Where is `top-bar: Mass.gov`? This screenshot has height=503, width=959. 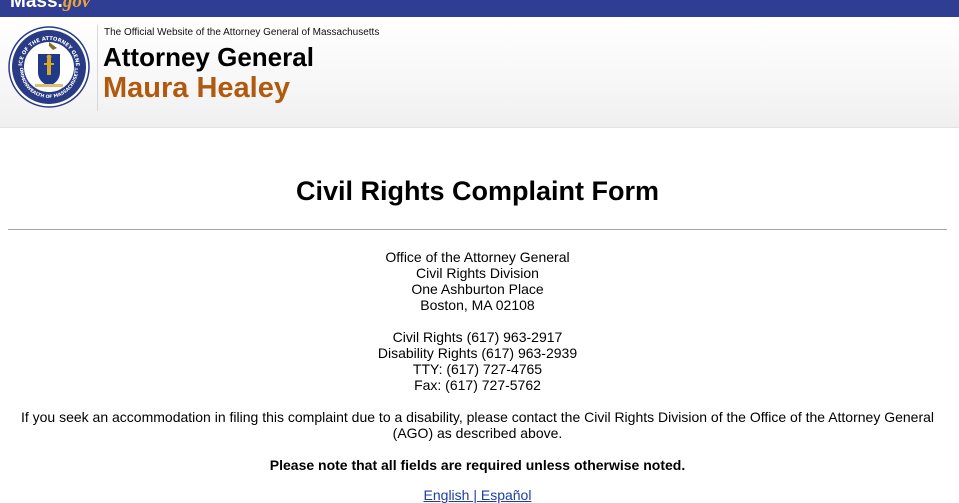 top-bar: Mass.gov is located at coordinates (479, 8).